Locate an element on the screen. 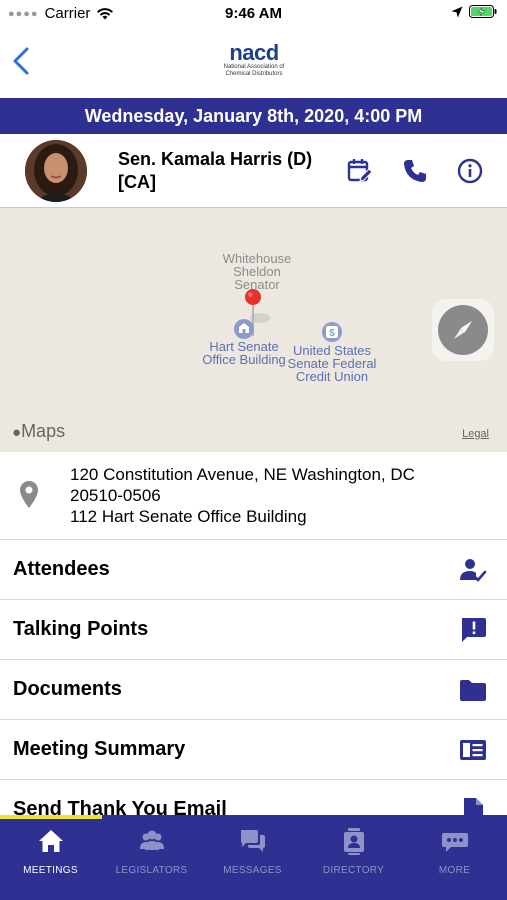  chat-icon is located at coordinates (253, 841).